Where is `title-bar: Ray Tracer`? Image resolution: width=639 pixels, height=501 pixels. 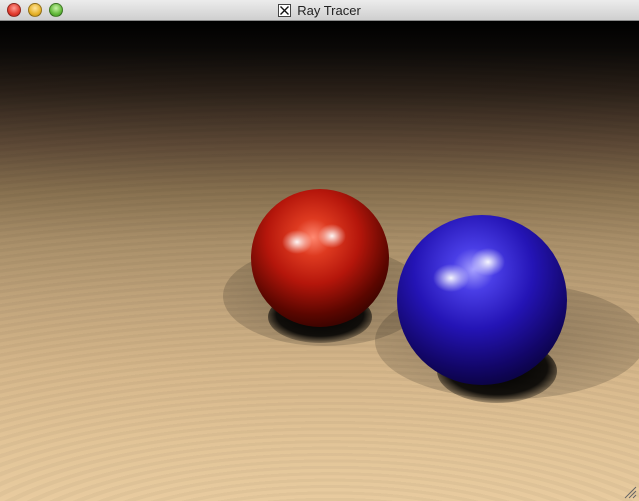
title-bar: Ray Tracer is located at coordinates (319, 10).